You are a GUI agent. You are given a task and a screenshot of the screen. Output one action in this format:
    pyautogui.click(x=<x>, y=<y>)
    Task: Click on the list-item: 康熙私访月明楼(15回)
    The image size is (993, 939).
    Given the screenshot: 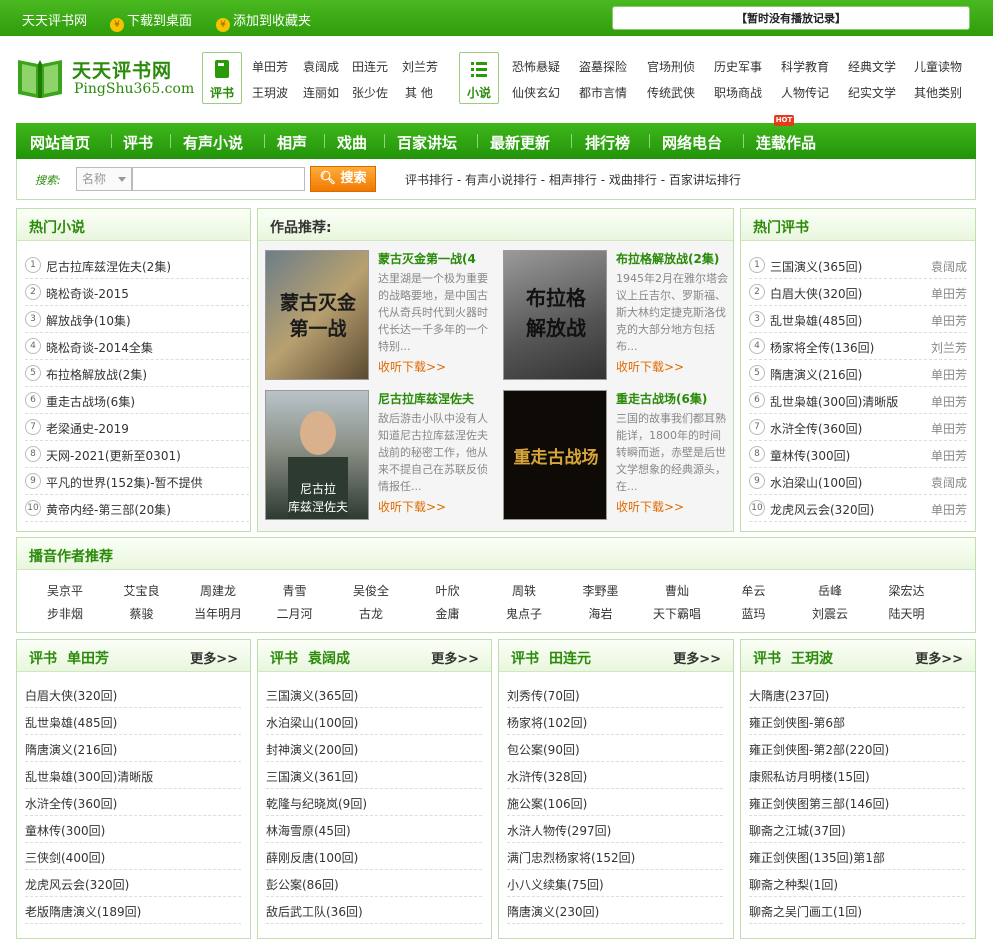 What is the action you would take?
    pyautogui.click(x=857, y=775)
    